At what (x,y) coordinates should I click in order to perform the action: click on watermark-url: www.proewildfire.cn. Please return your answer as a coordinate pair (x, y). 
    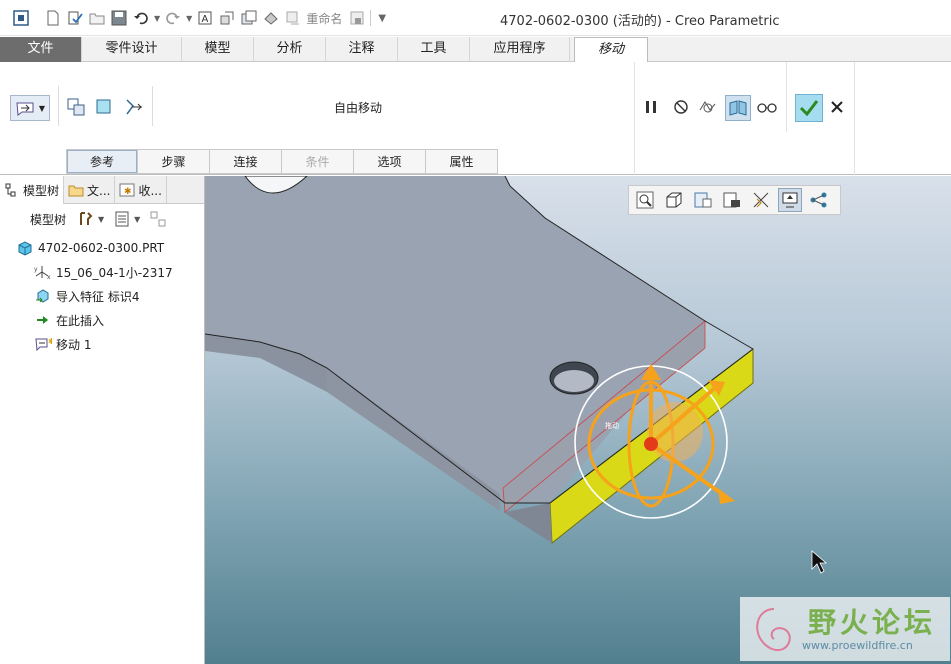
    Looking at the image, I should click on (857, 645).